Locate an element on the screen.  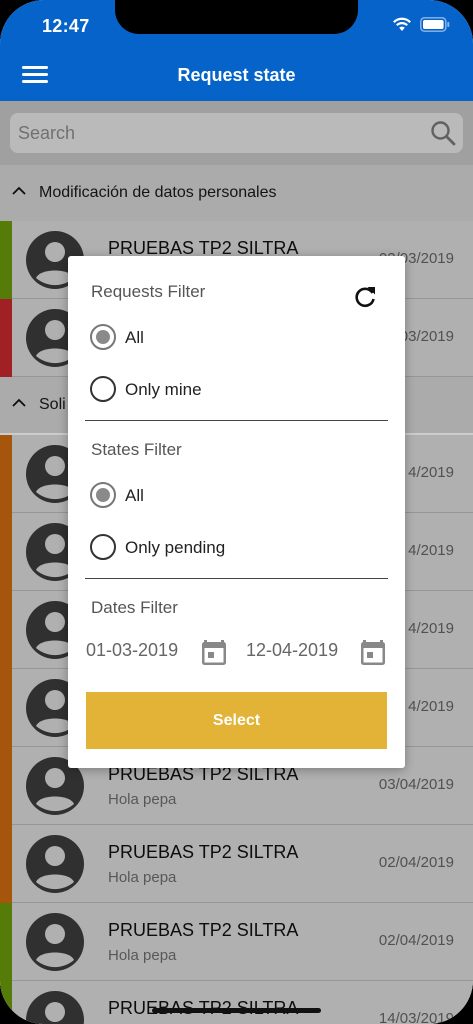
status-time: 12:47 is located at coordinates (66, 26).